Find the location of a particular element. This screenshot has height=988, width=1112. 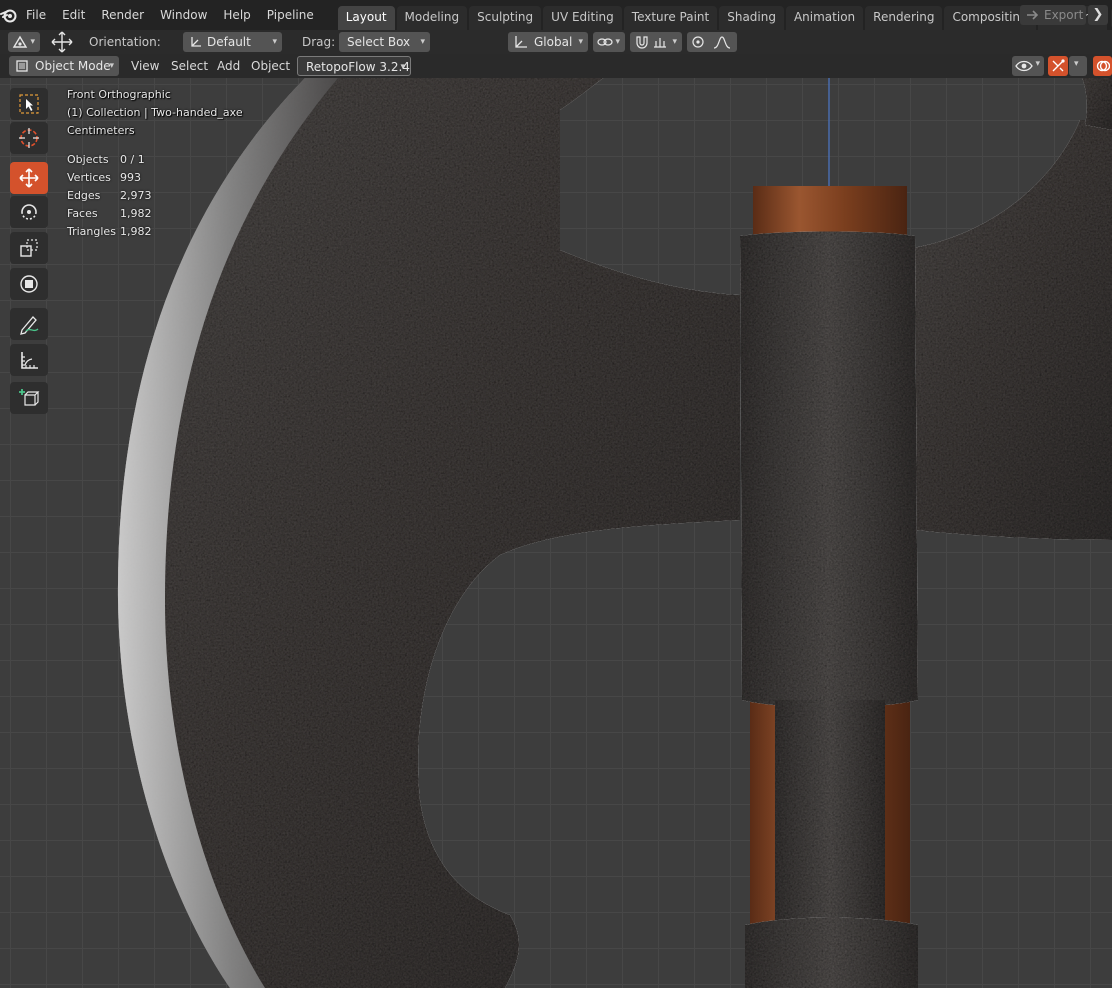

link-icon is located at coordinates (605, 42).